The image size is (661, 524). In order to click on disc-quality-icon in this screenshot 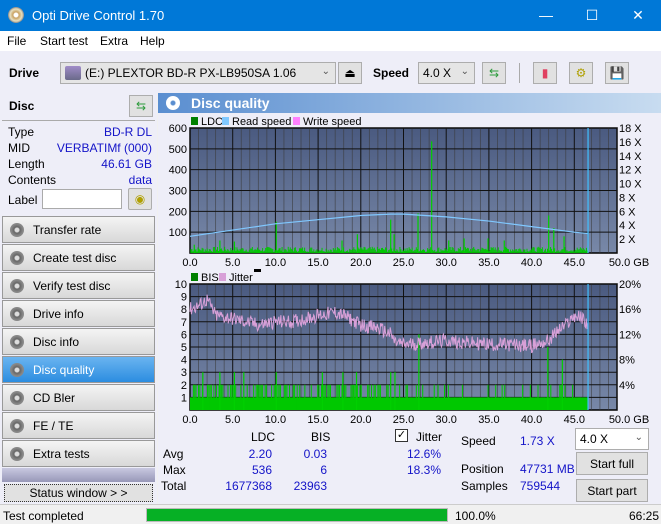, I will do `click(173, 103)`.